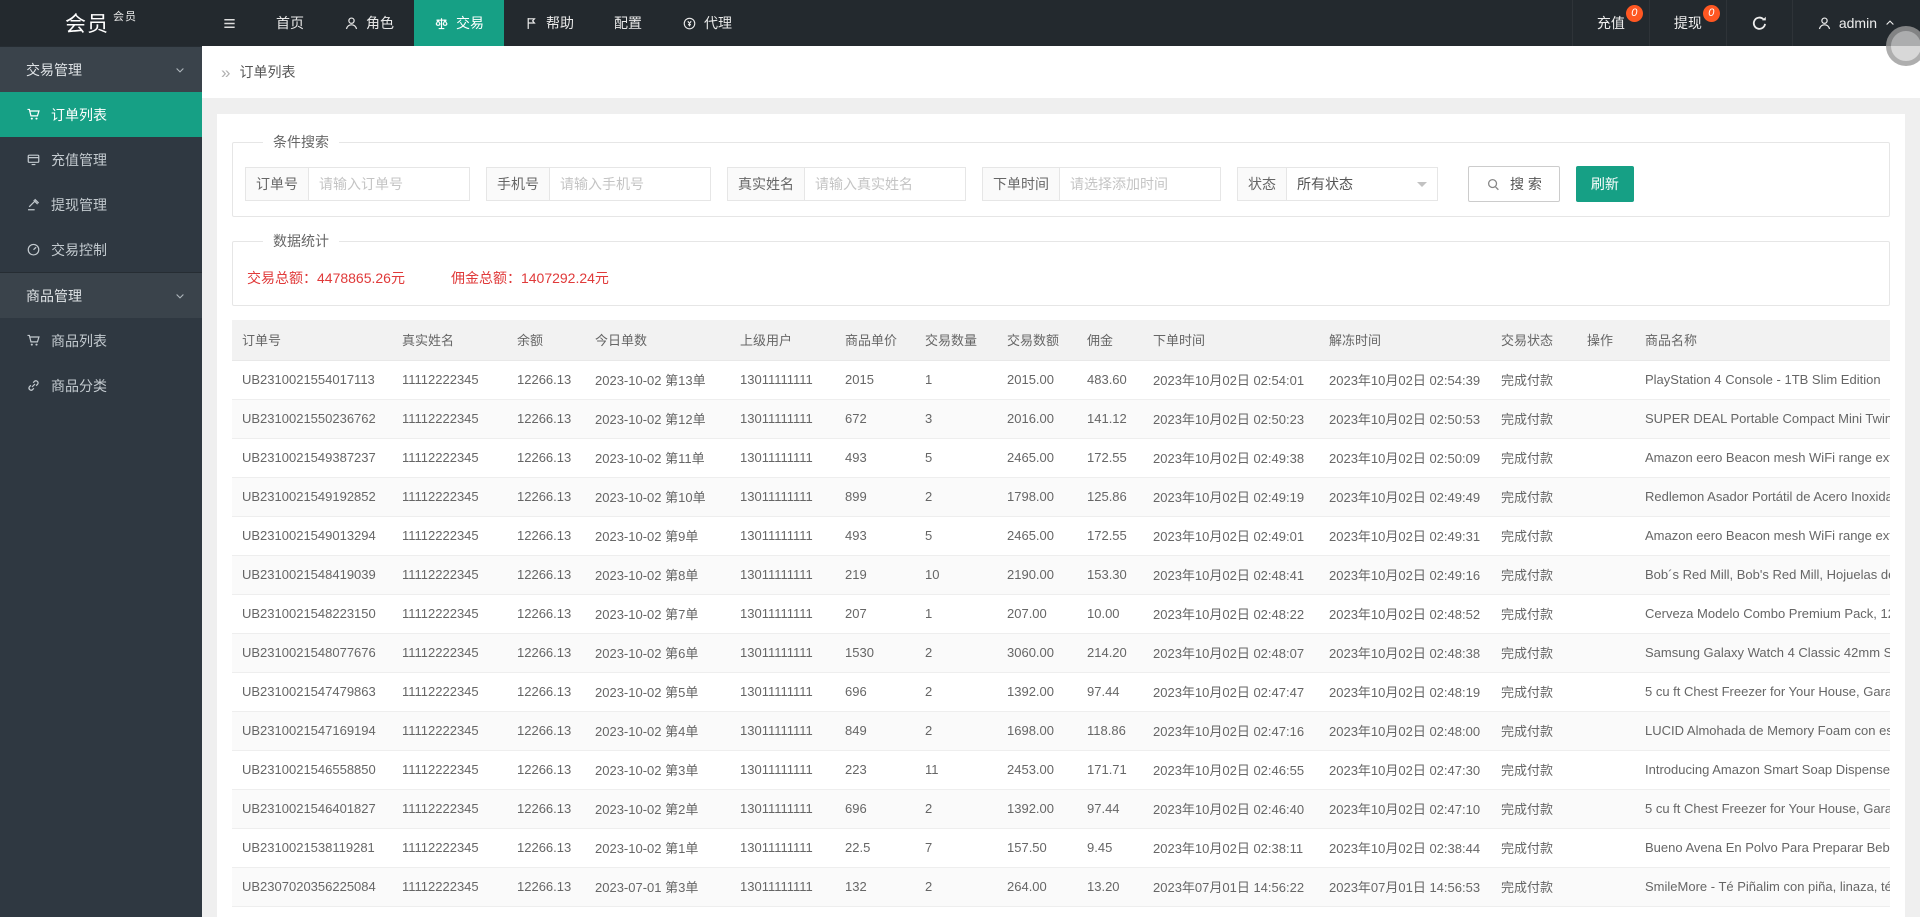 Image resolution: width=1920 pixels, height=917 pixels. I want to click on order-no-input, so click(389, 184).